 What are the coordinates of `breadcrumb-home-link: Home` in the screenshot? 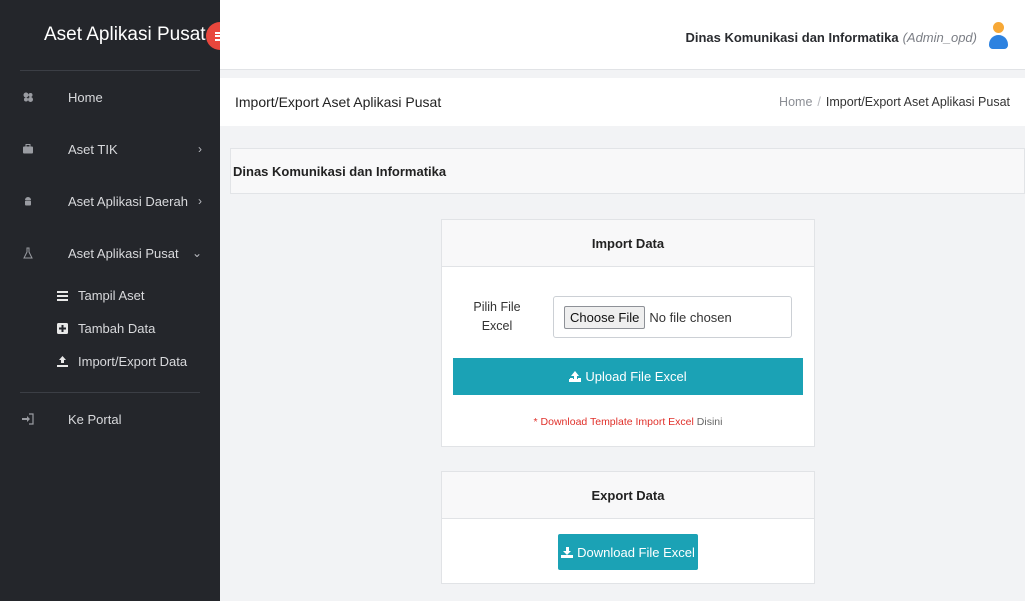 It's located at (795, 102).